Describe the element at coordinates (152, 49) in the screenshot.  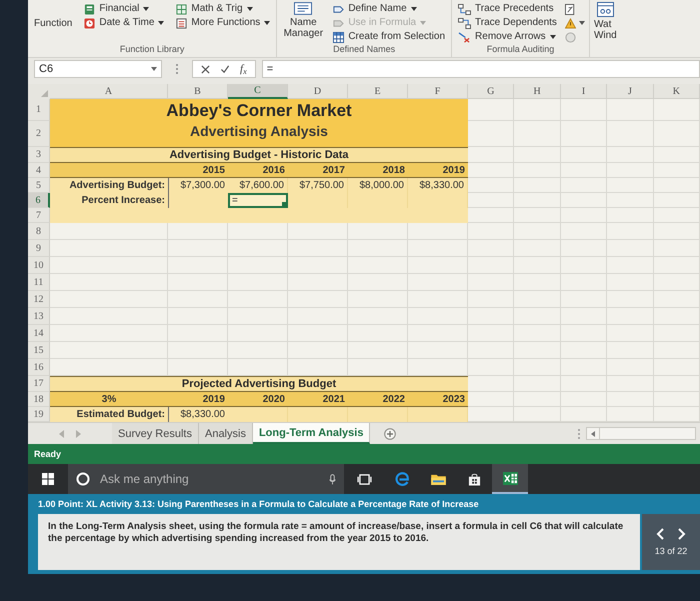
I see `group-label: Function Library` at that location.